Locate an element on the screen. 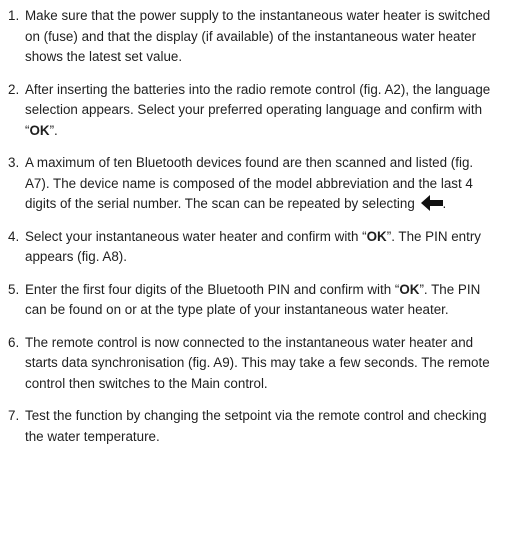  step-number: 2. is located at coordinates (14, 89).